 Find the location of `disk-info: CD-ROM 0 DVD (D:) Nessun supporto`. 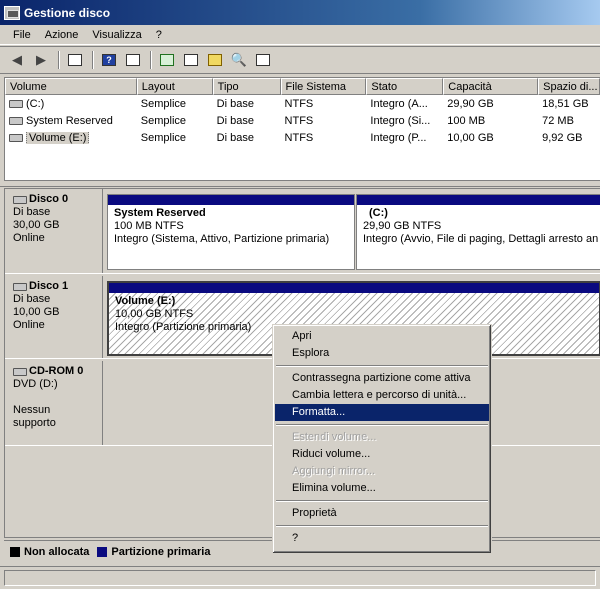

disk-info: CD-ROM 0 DVD (D:) Nessun supporto is located at coordinates (54, 403).